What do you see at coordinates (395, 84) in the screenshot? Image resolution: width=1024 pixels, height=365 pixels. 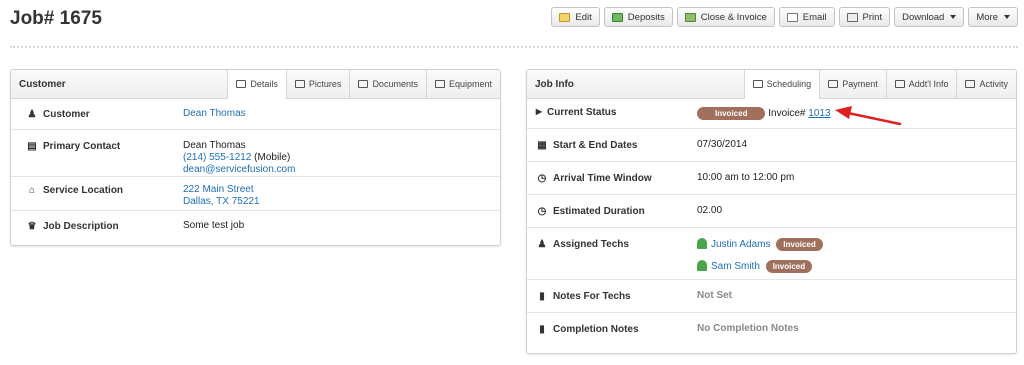 I see `tab-documents-label: Documents` at bounding box center [395, 84].